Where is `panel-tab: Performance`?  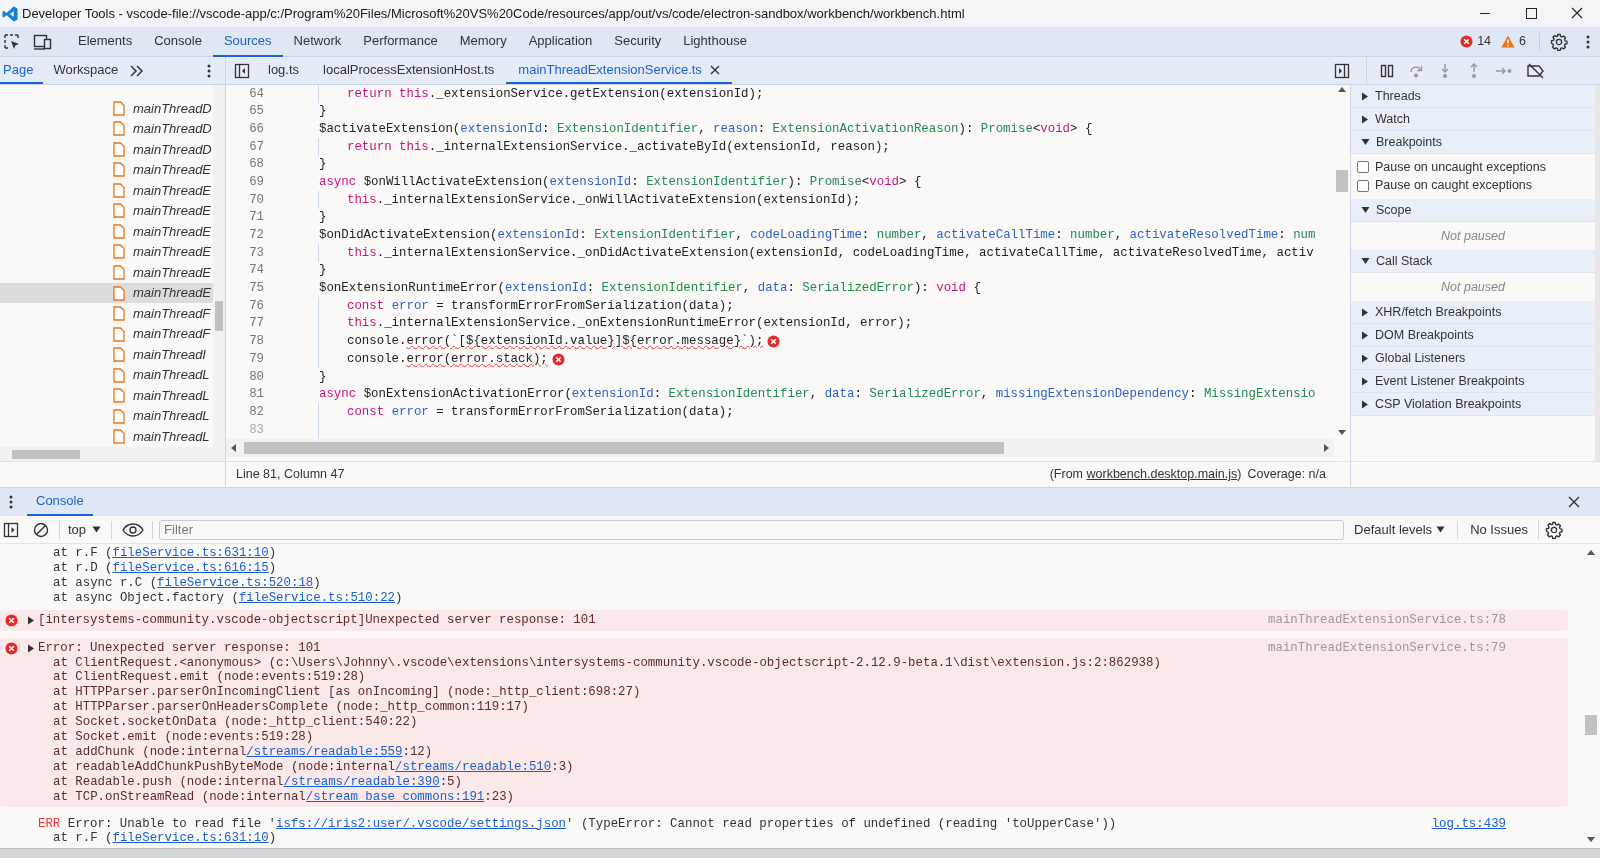
panel-tab: Performance is located at coordinates (400, 41).